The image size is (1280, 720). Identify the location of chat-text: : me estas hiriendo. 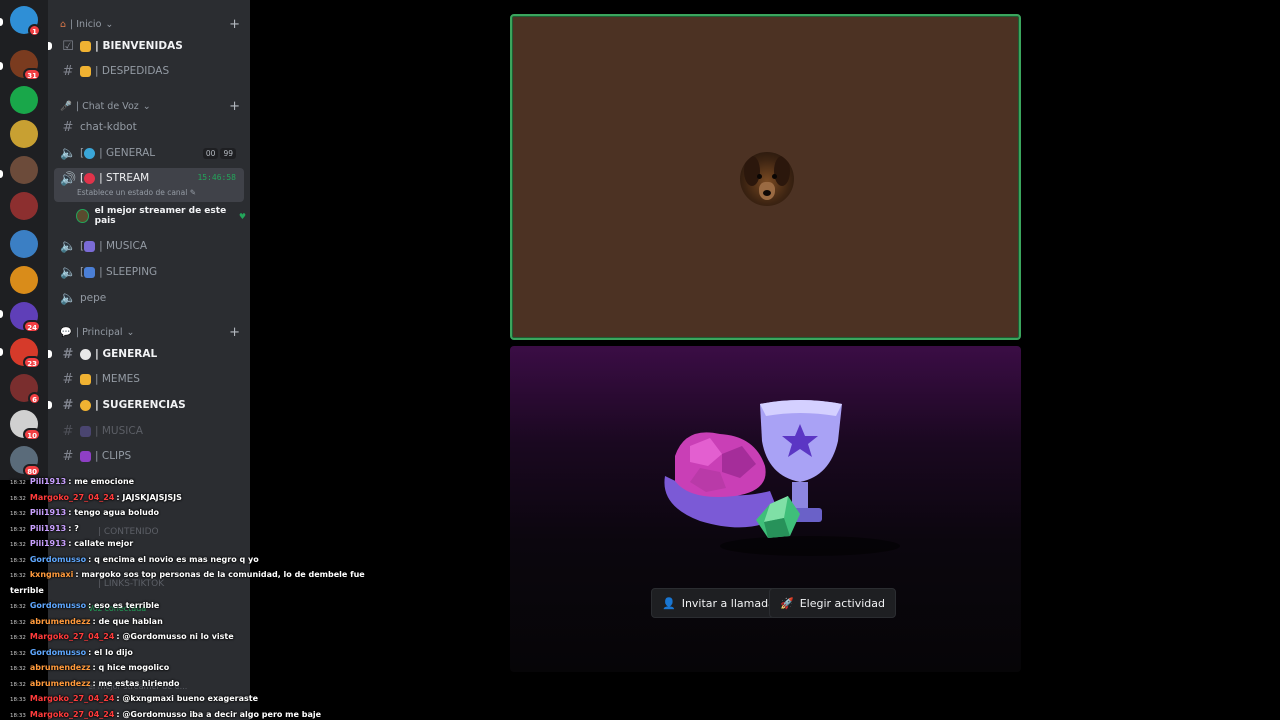
(136, 683).